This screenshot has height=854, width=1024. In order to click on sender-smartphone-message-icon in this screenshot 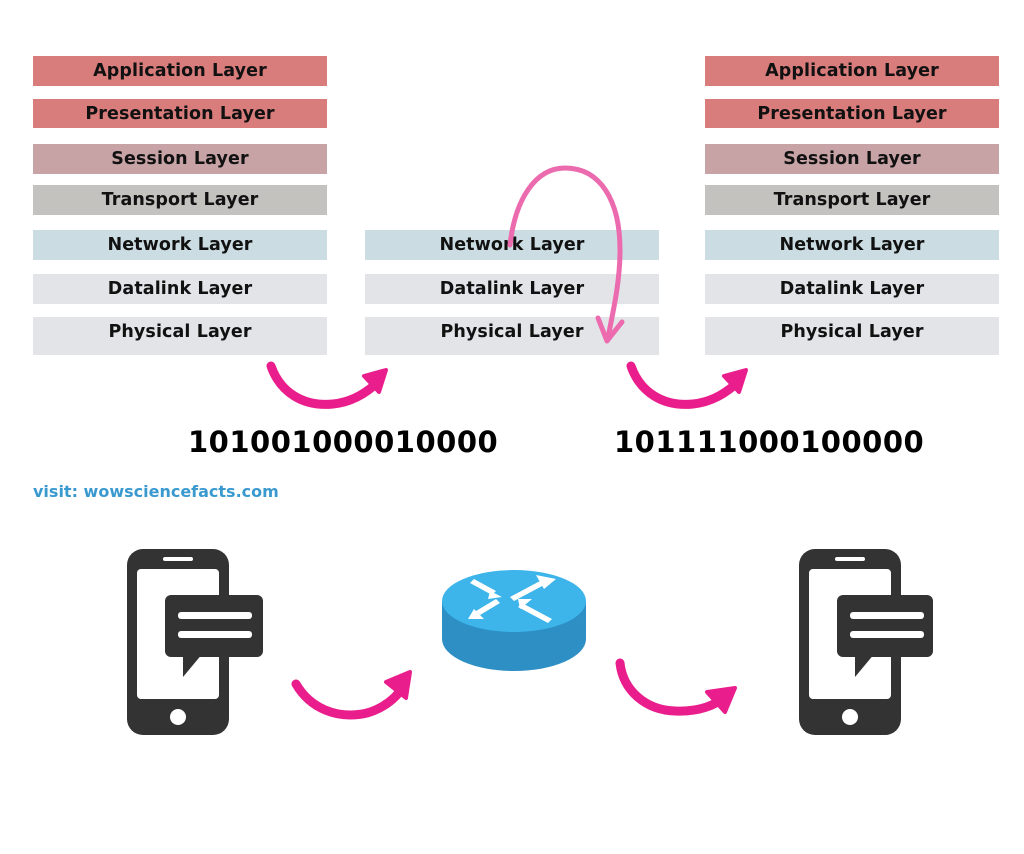, I will do `click(195, 642)`.